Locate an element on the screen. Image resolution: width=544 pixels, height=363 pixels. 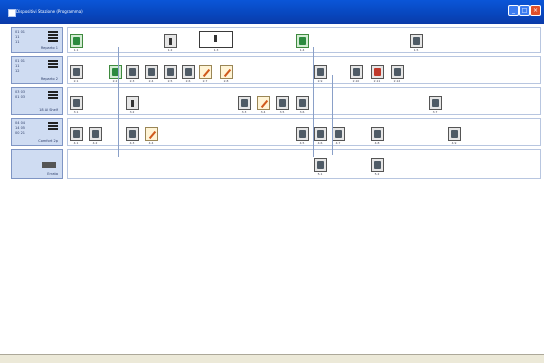
device-icon is located at coordinates (49, 166).